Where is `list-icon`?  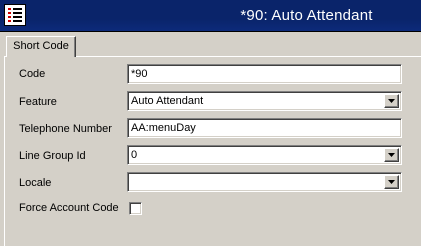
list-icon is located at coordinates (15, 15).